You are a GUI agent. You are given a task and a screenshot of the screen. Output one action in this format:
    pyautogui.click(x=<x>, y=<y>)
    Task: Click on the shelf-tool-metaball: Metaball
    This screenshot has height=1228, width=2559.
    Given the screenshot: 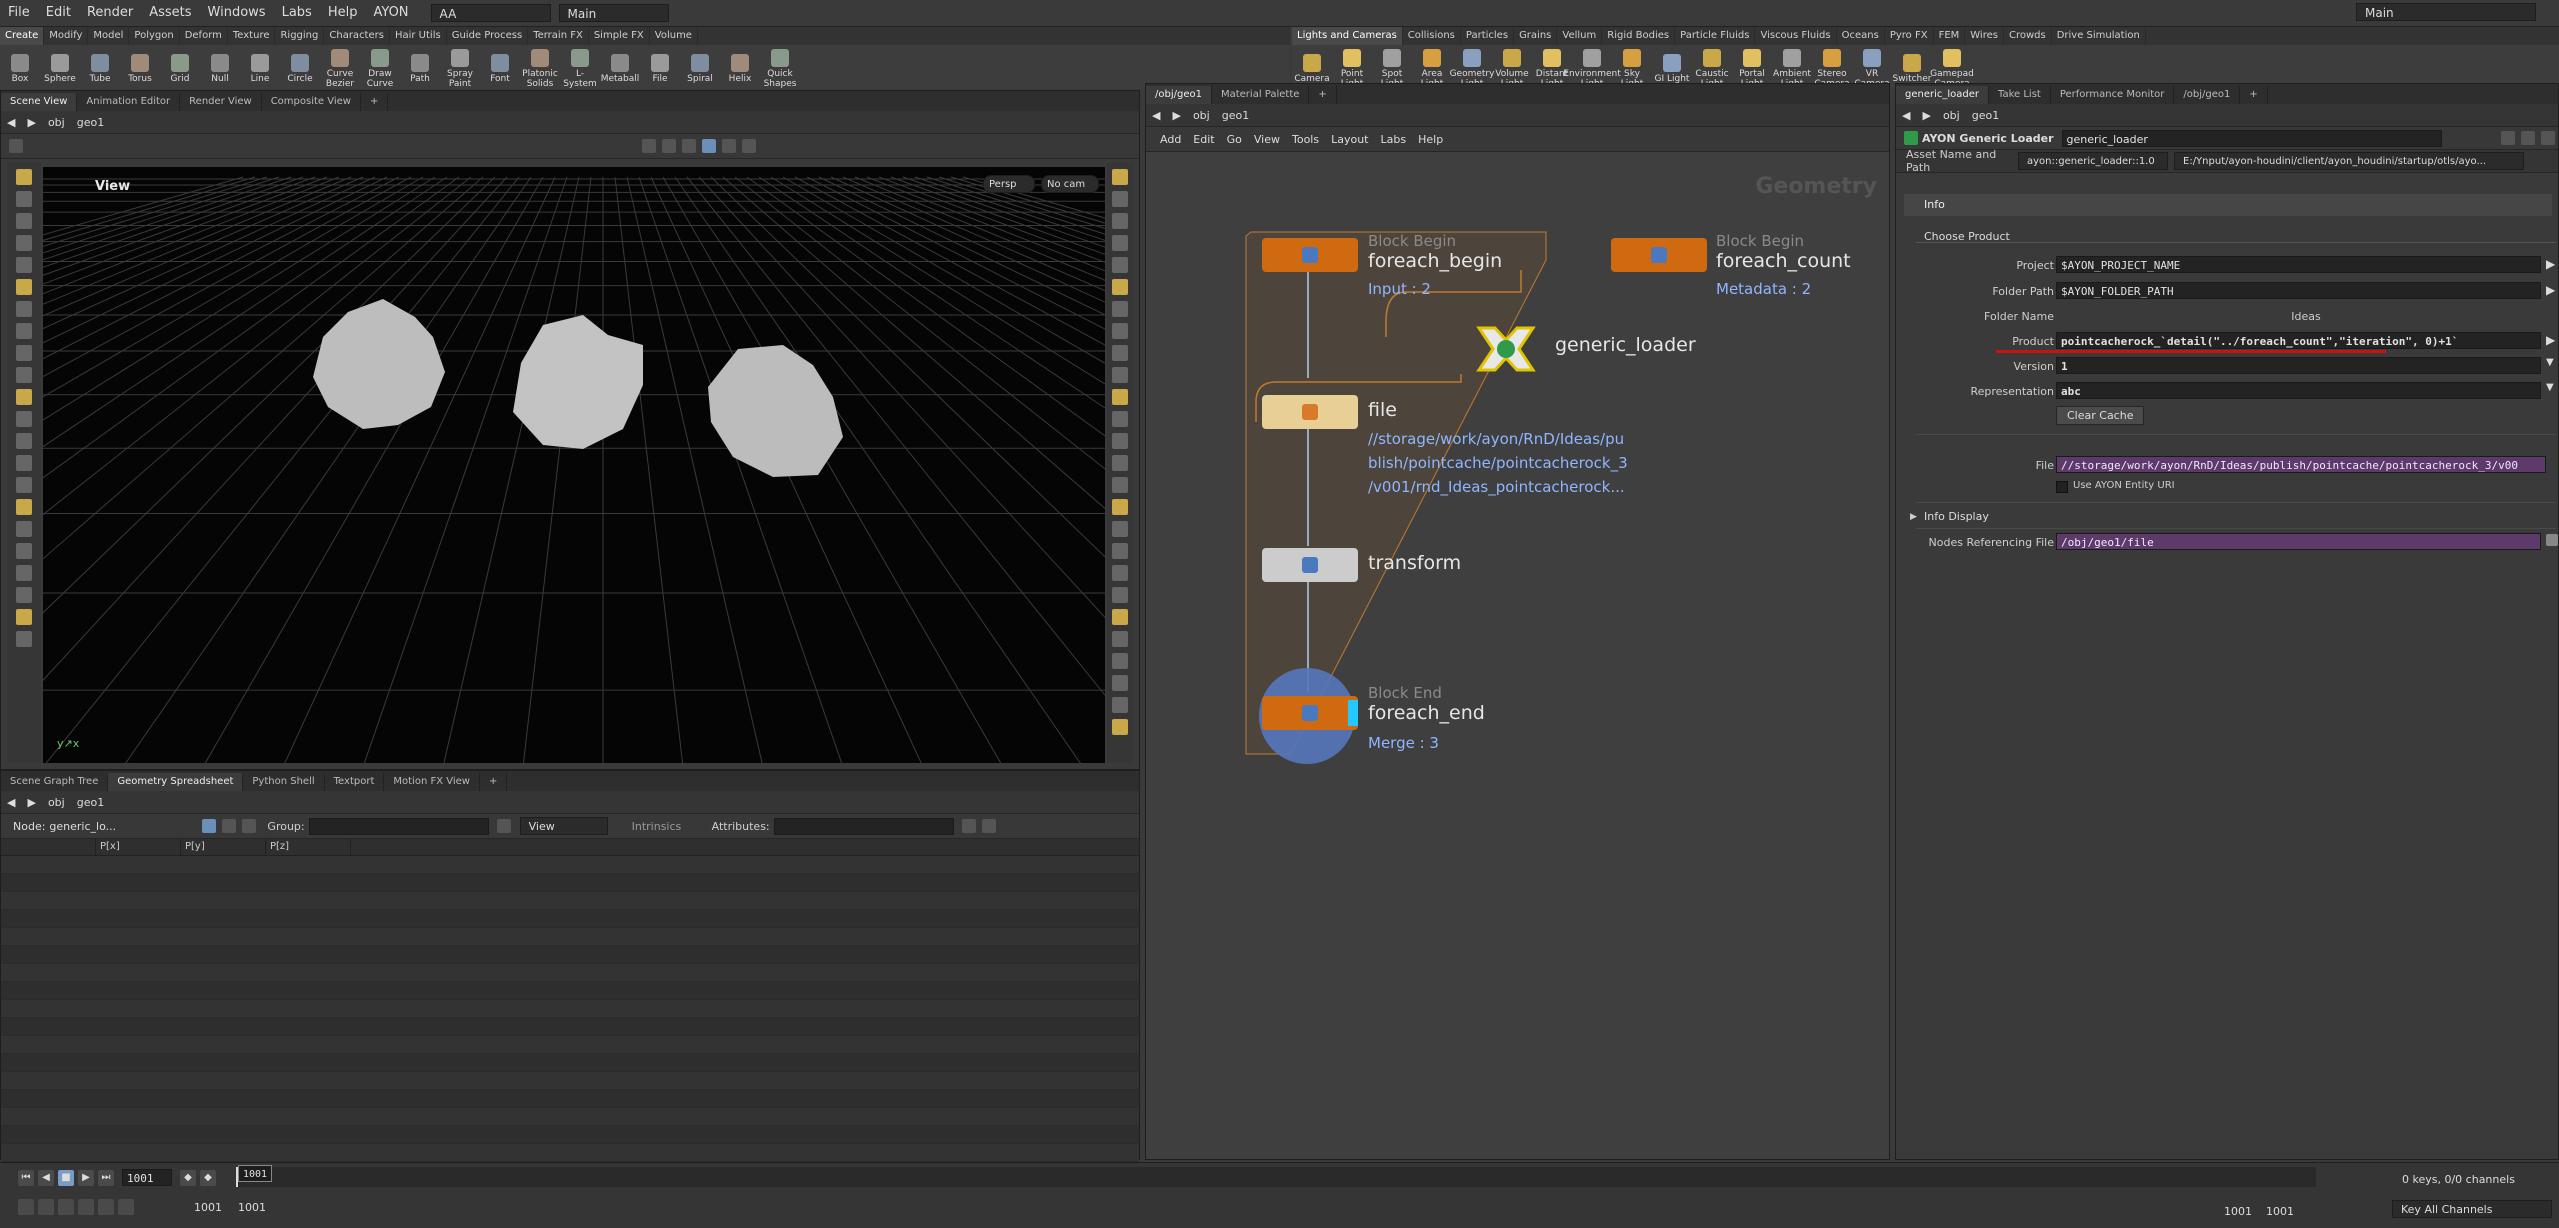 What is the action you would take?
    pyautogui.click(x=620, y=67)
    